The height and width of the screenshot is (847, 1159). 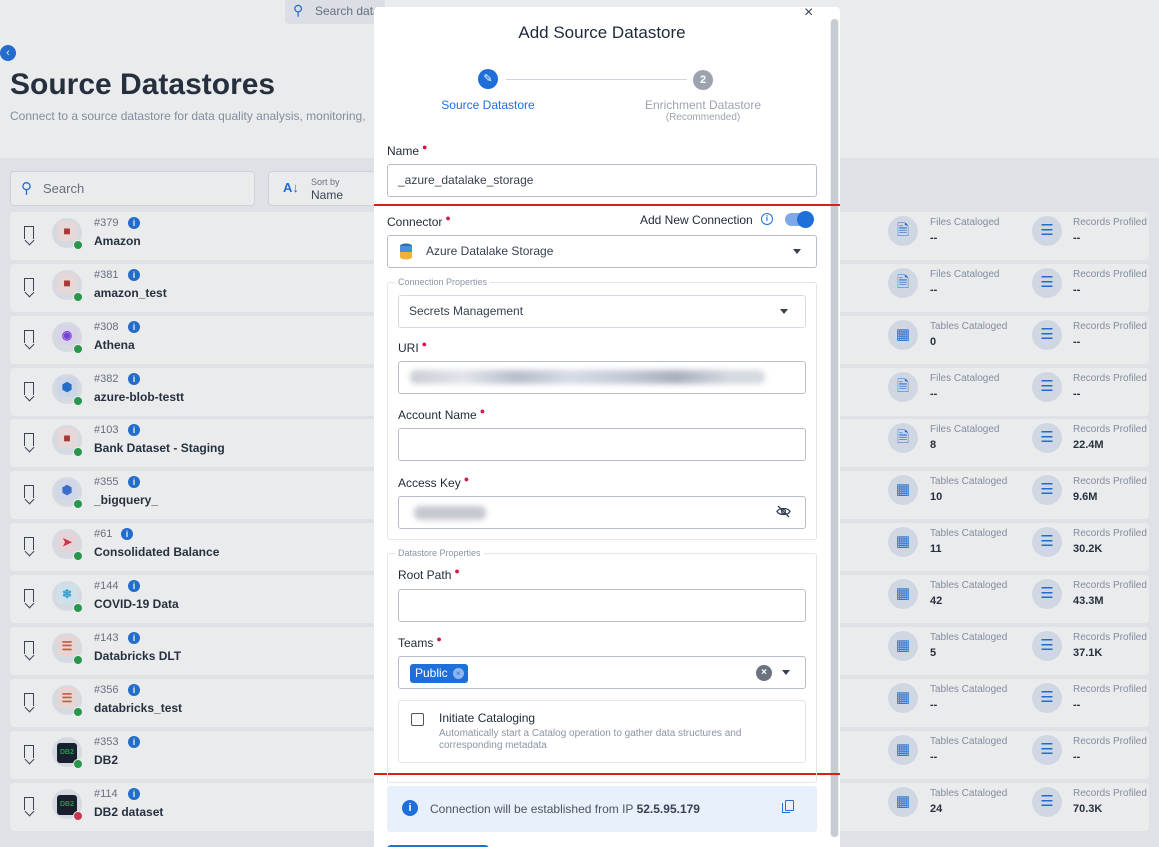 I want to click on connector-value: Azure Datalake Storage, so click(x=490, y=251).